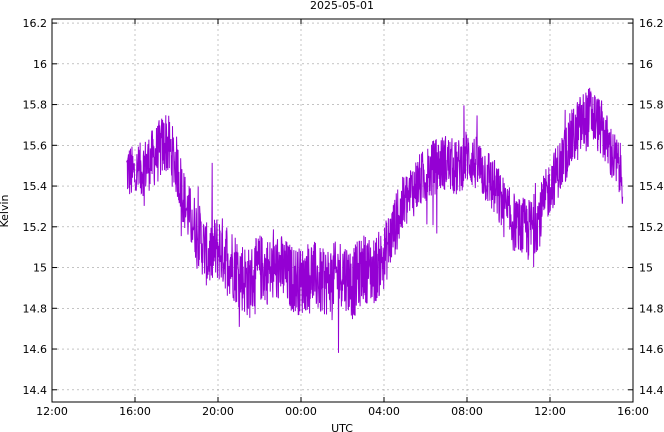  What do you see at coordinates (35, 186) in the screenshot?
I see `y-tick-label: 15.4` at bounding box center [35, 186].